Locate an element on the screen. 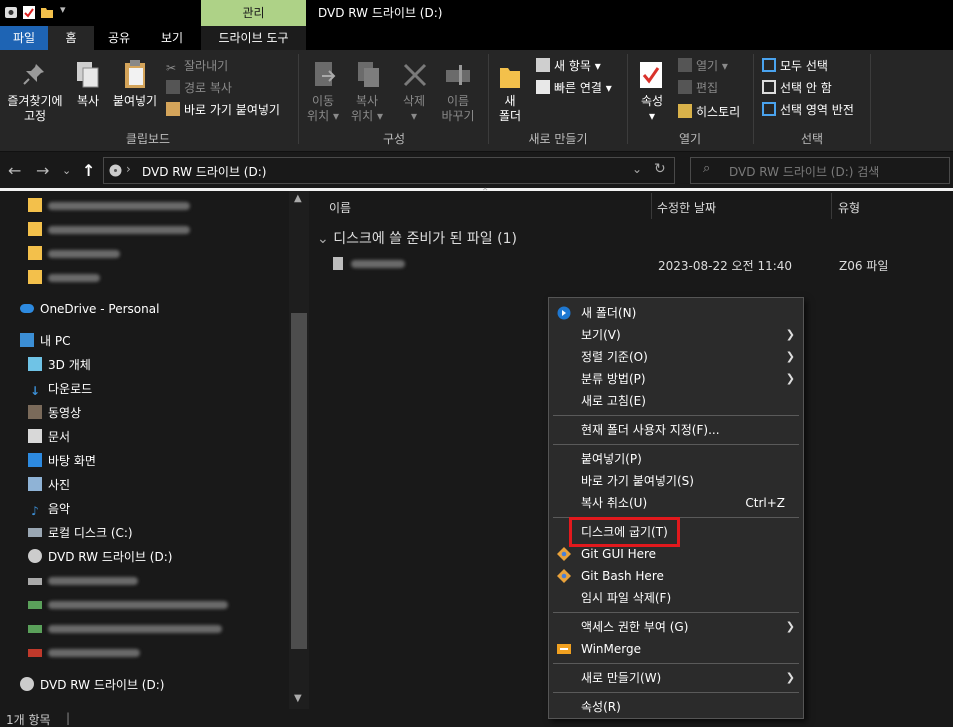 This screenshot has height=727, width=953. address-dropdown-icon: ⌄ is located at coordinates (637, 169).